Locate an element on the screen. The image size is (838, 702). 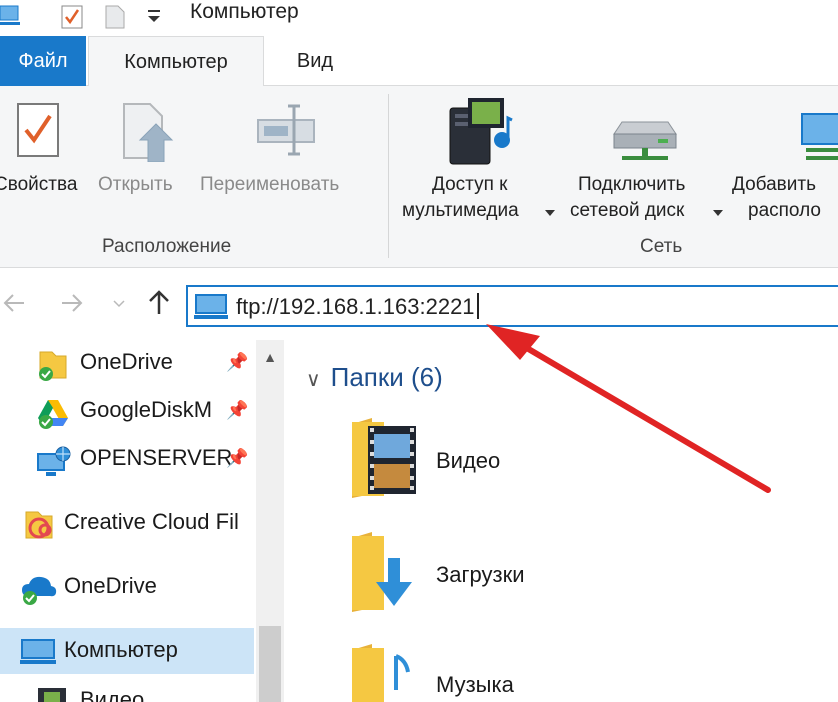
scroll-thumb is located at coordinates (270, 664).